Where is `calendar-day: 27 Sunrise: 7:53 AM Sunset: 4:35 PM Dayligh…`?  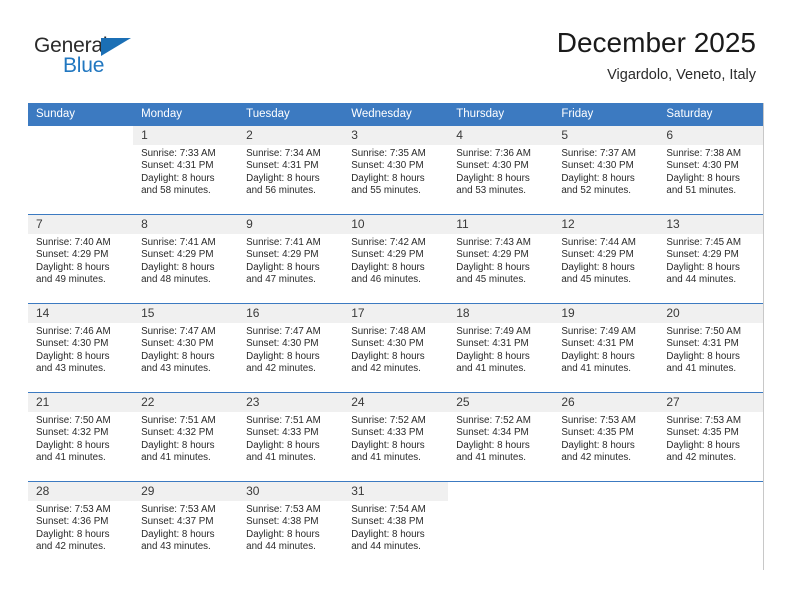
calendar-day: 27 Sunrise: 7:53 AM Sunset: 4:35 PM Dayligh… is located at coordinates (710, 437).